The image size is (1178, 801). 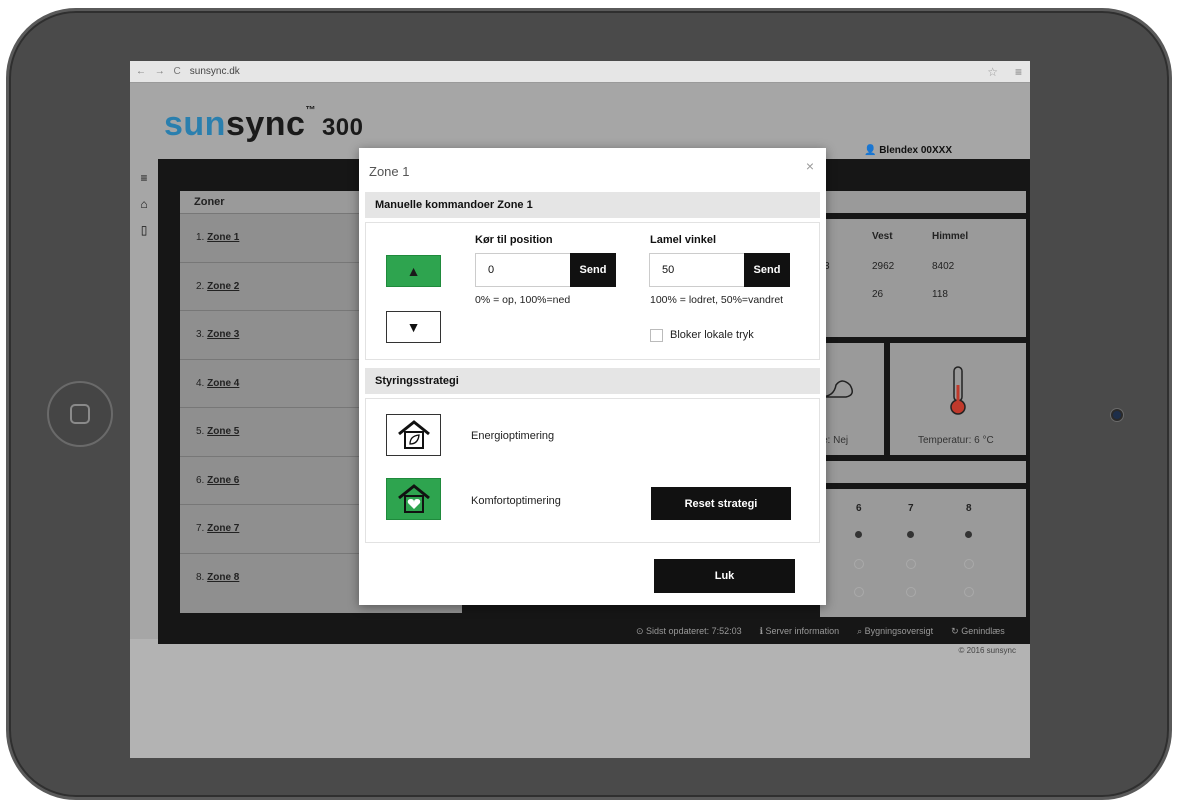 What do you see at coordinates (717, 300) in the screenshot?
I see `angle-hint: 100% = lodret, 50%=vandret` at bounding box center [717, 300].